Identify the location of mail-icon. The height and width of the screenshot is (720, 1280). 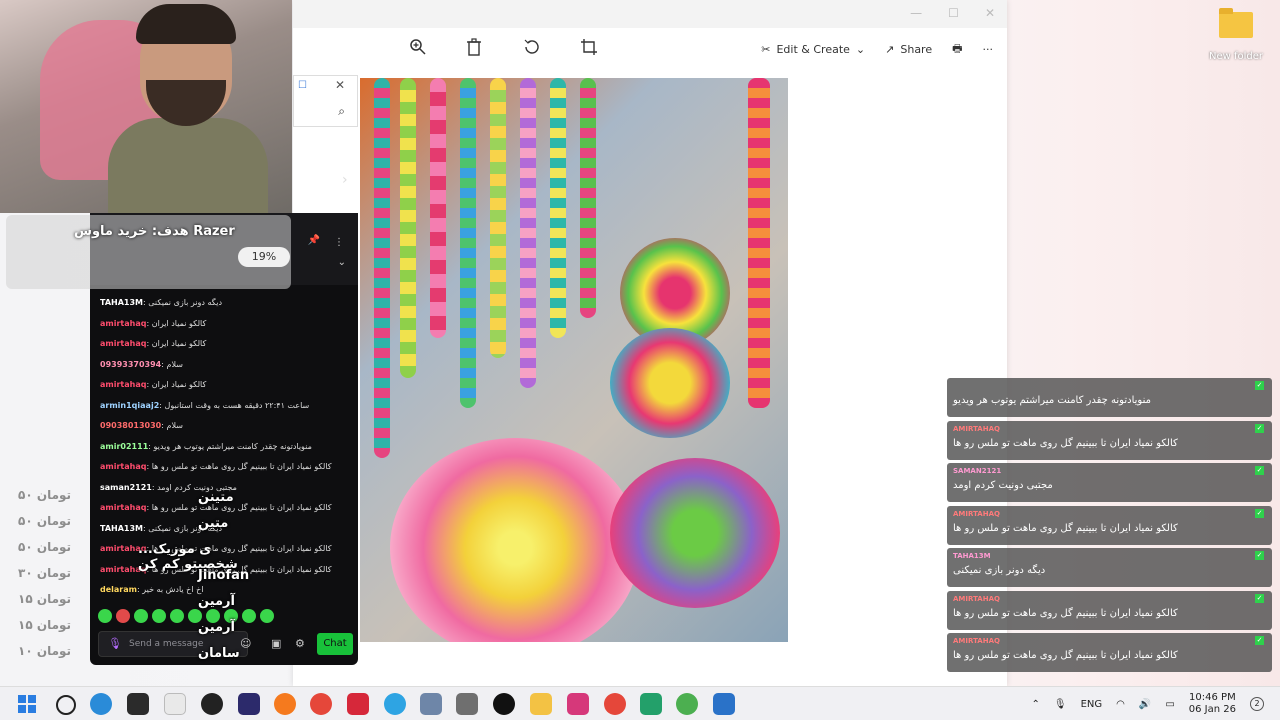
(358, 704).